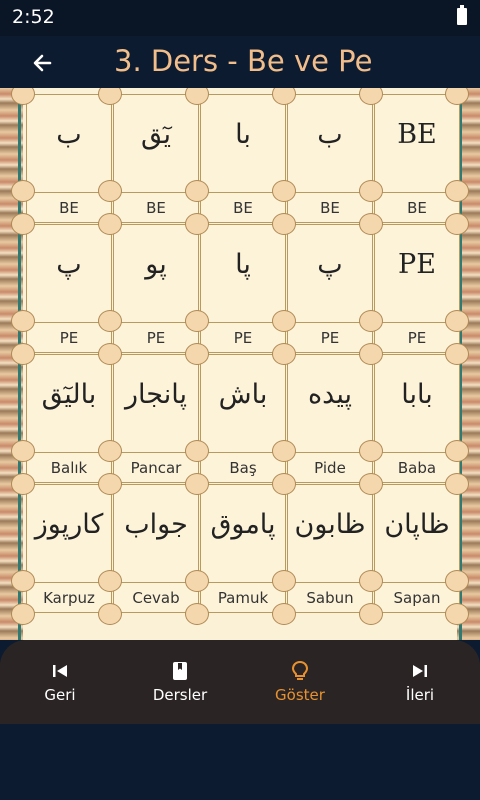 The height and width of the screenshot is (800, 480). Describe the element at coordinates (156, 288) in the screenshot. I see `letter-cell: پو PE` at that location.